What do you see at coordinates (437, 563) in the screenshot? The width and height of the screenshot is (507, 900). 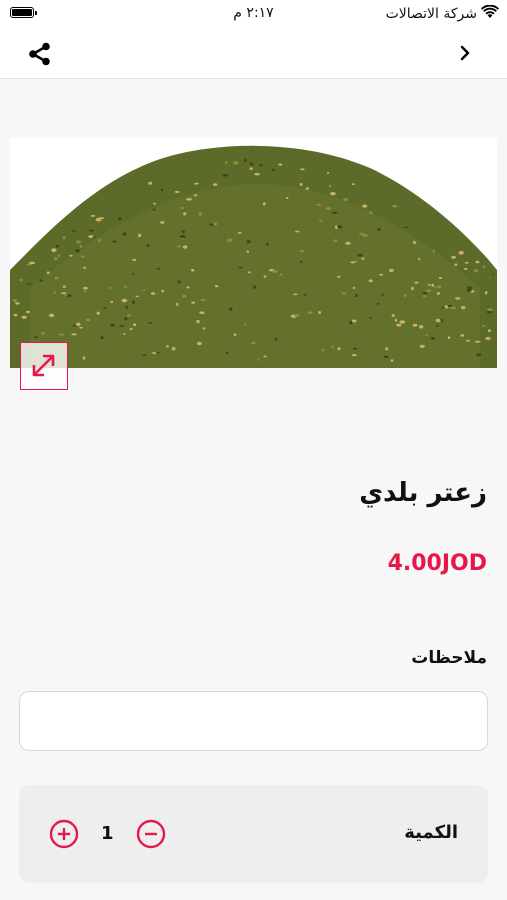 I see `product-price: 4.00JOD` at bounding box center [437, 563].